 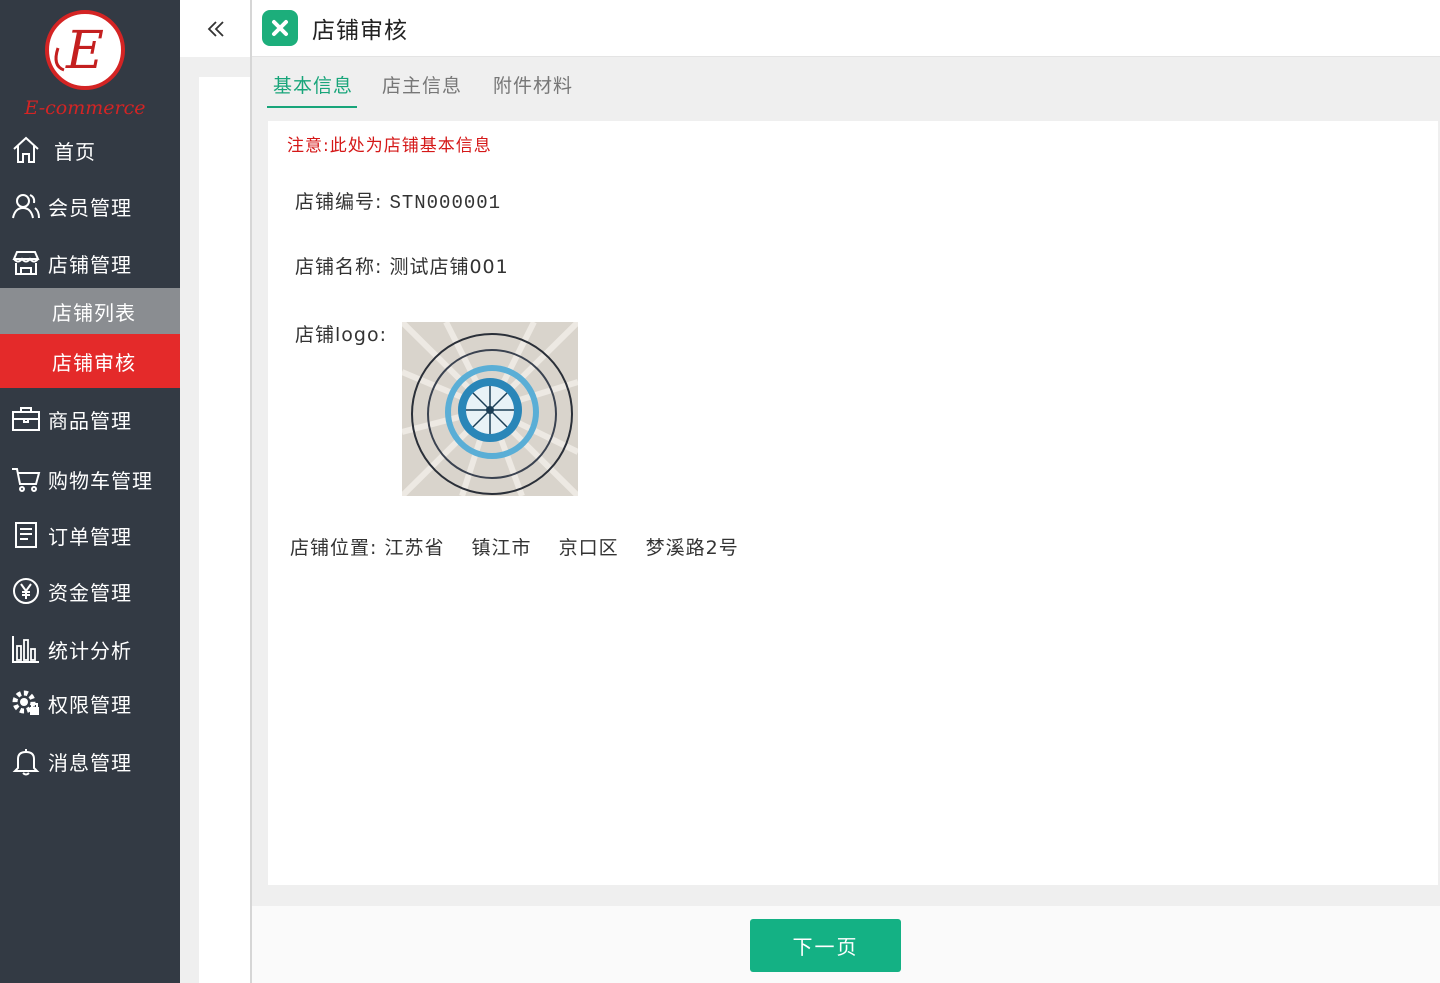 What do you see at coordinates (94, 312) in the screenshot?
I see `sub-item-store-list-label: 店铺列表` at bounding box center [94, 312].